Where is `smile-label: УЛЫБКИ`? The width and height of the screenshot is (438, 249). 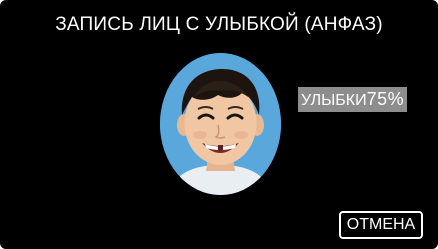 smile-label: УЛЫБКИ is located at coordinates (334, 100).